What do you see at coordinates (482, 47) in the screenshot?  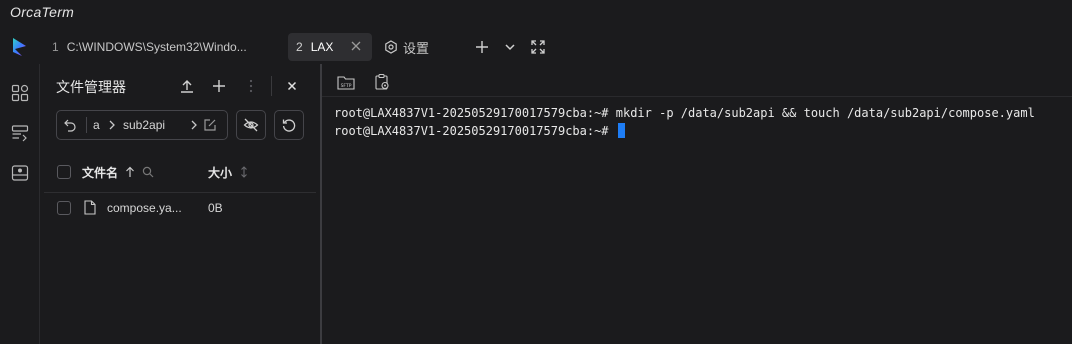 I see `add-tab-icon` at bounding box center [482, 47].